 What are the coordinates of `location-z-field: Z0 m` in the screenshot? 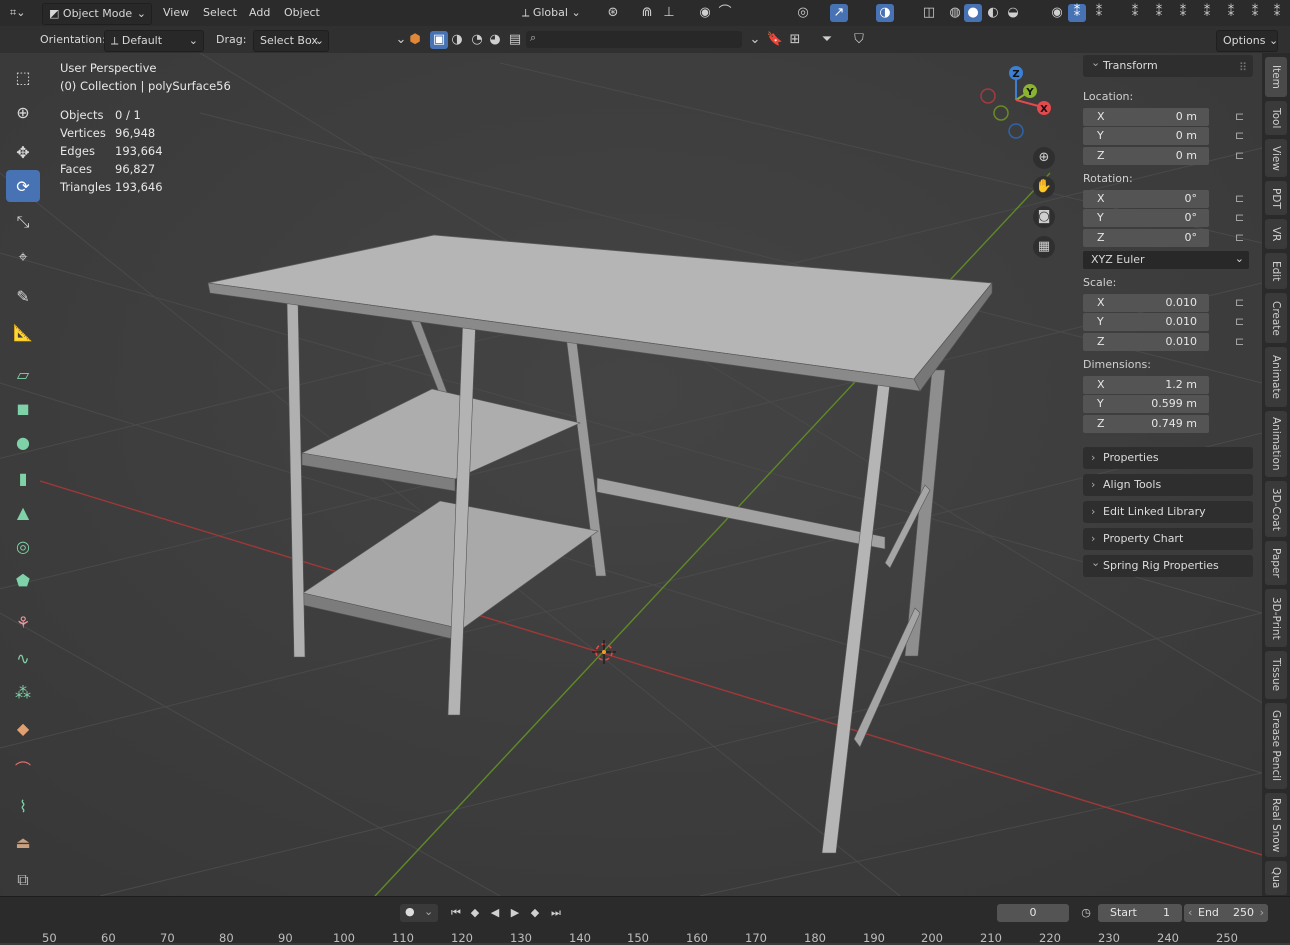 It's located at (1146, 156).